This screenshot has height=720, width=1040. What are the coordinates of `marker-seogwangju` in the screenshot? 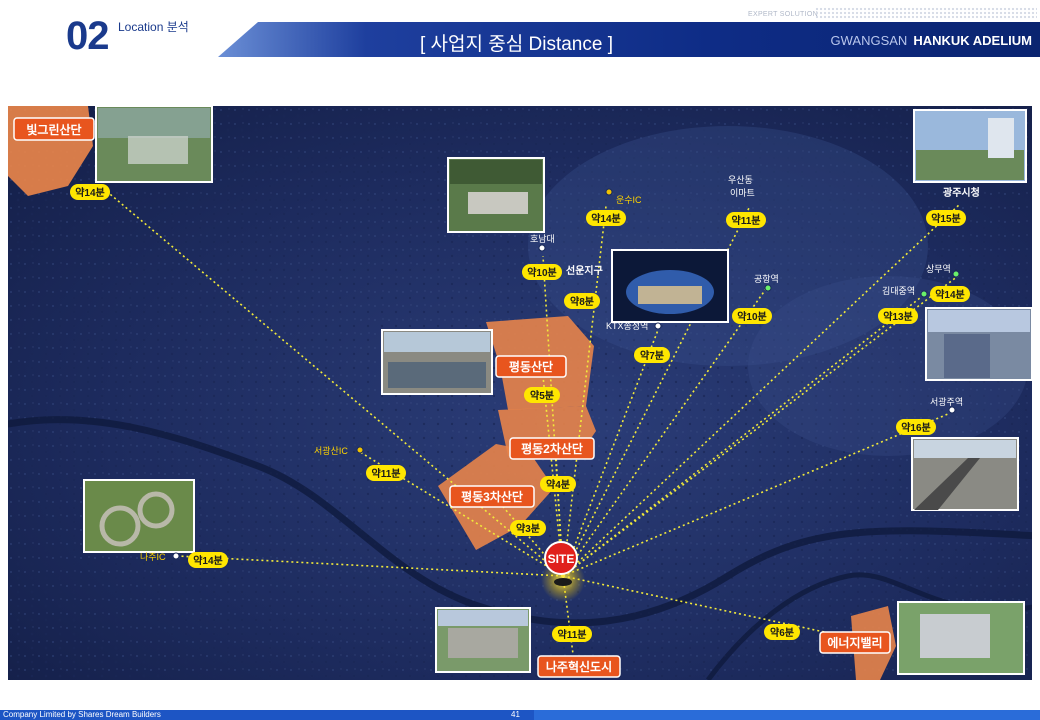 It's located at (952, 410).